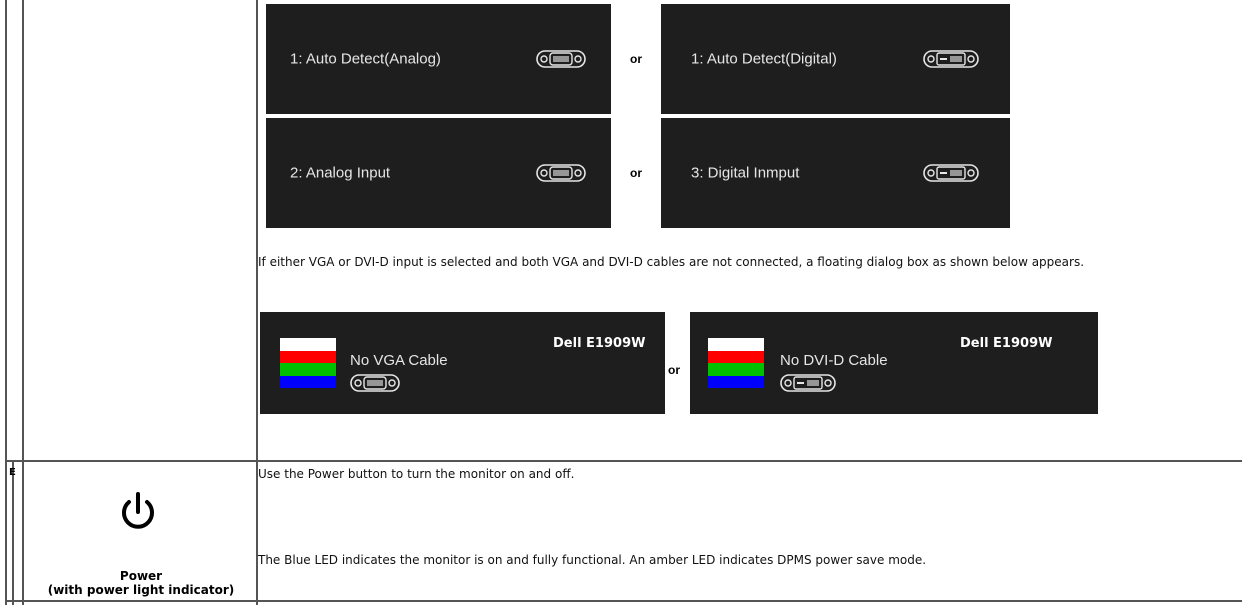 The image size is (1242, 605). I want to click on row-letter: E, so click(12, 472).